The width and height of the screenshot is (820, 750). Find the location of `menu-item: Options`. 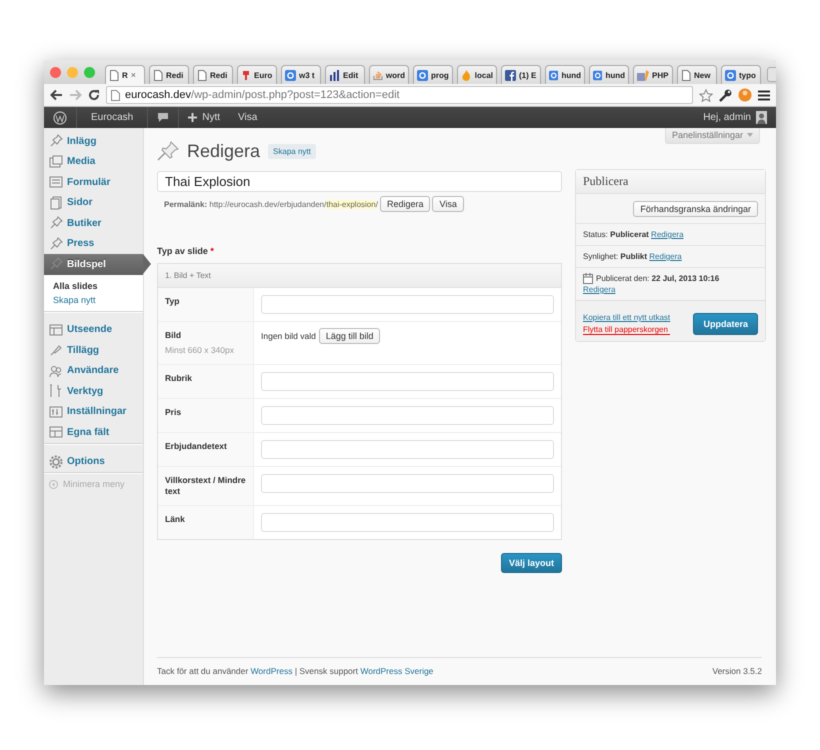

menu-item: Options is located at coordinates (93, 462).